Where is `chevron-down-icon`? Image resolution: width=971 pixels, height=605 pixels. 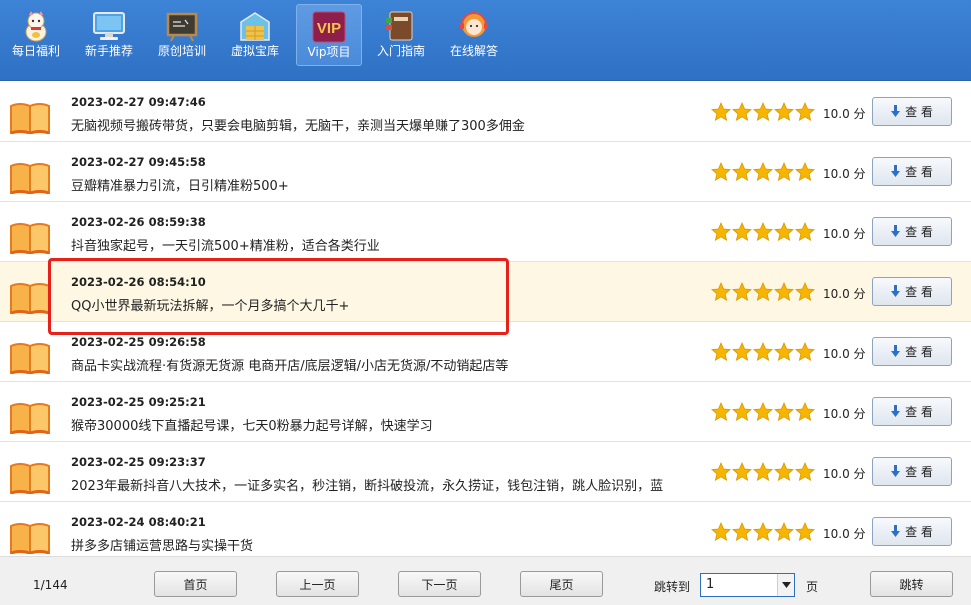
chevron-down-icon is located at coordinates (786, 585).